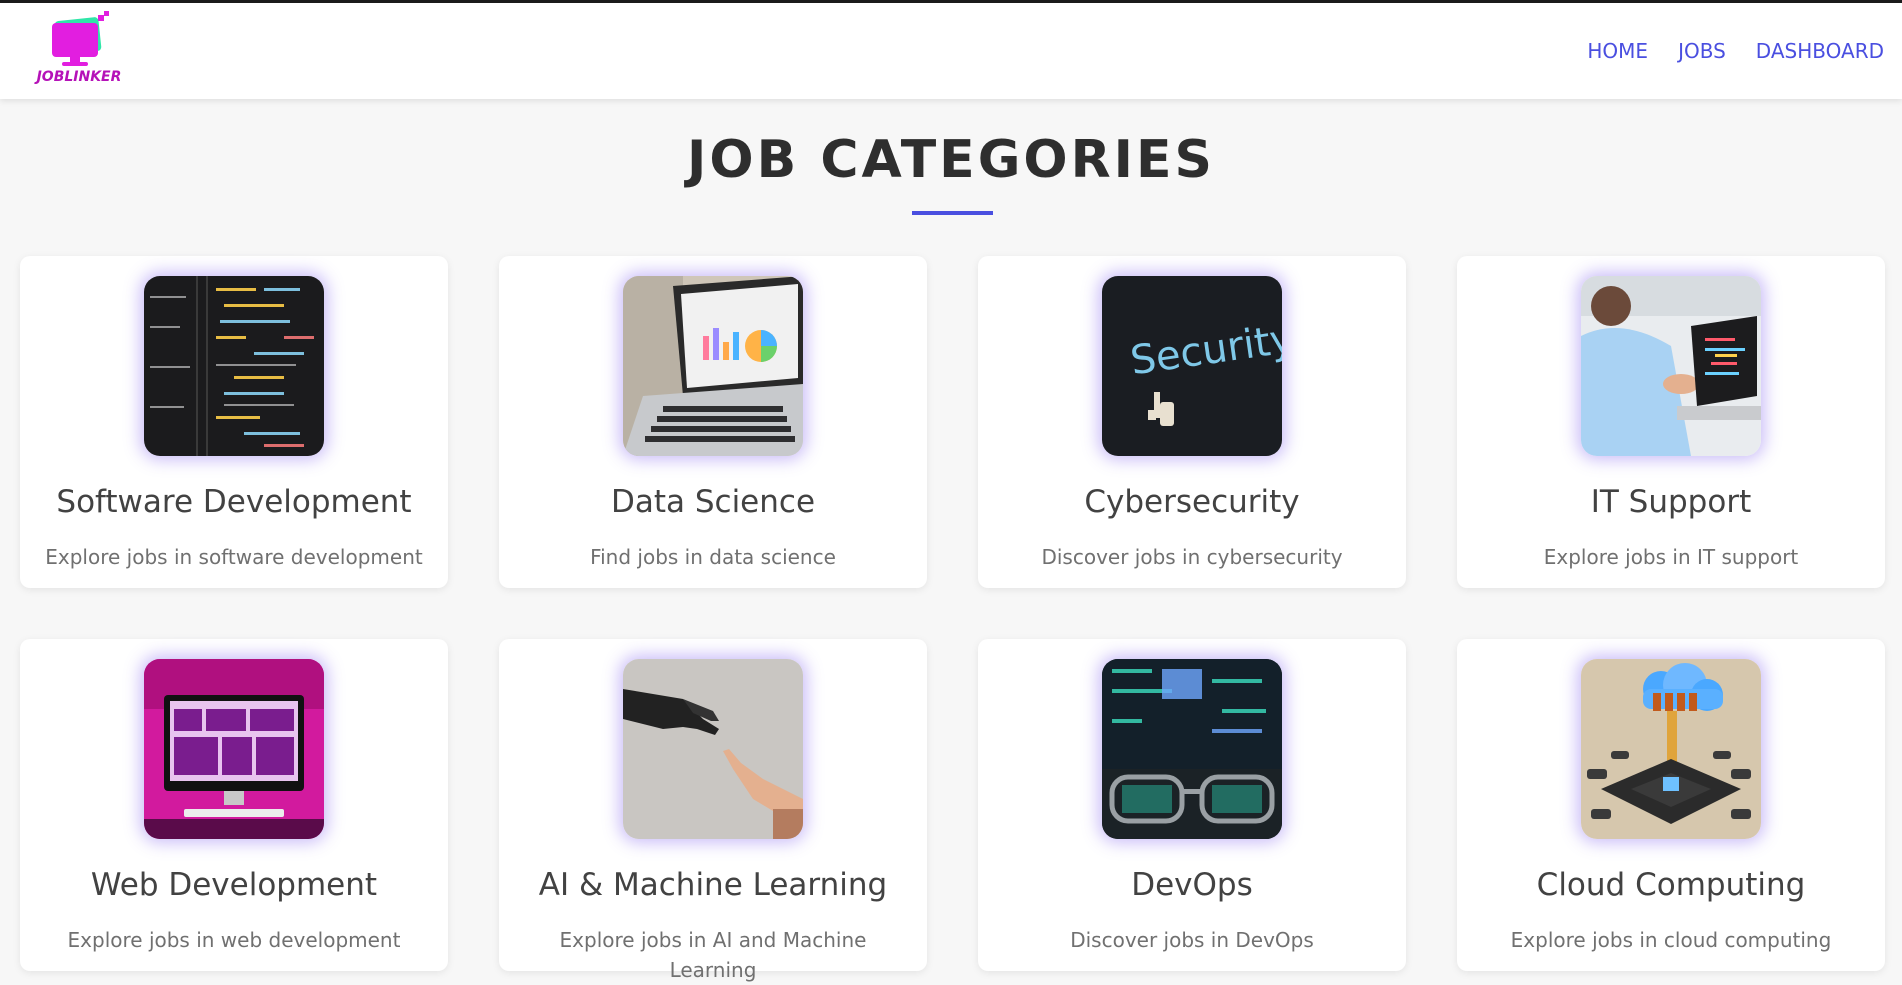  I want to click on category-title: DevOps, so click(1192, 885).